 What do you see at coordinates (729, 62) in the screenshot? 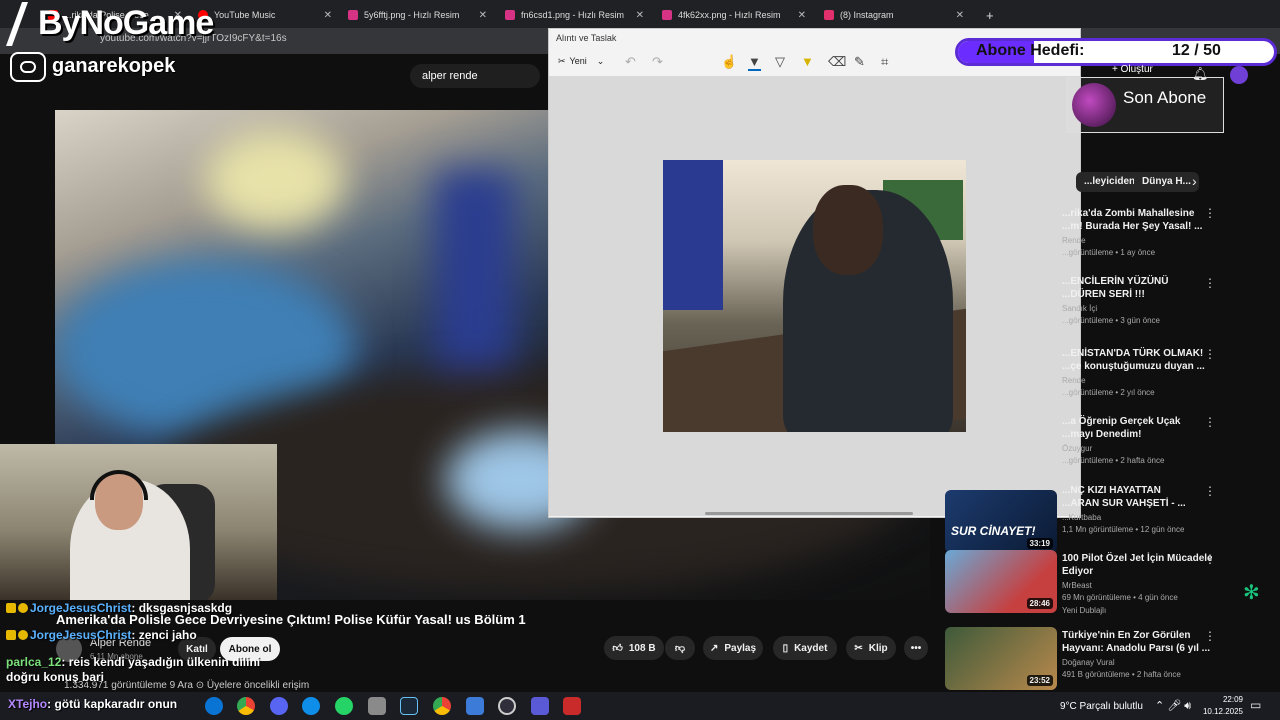
I see `touch-write-icon: ☝` at bounding box center [729, 62].